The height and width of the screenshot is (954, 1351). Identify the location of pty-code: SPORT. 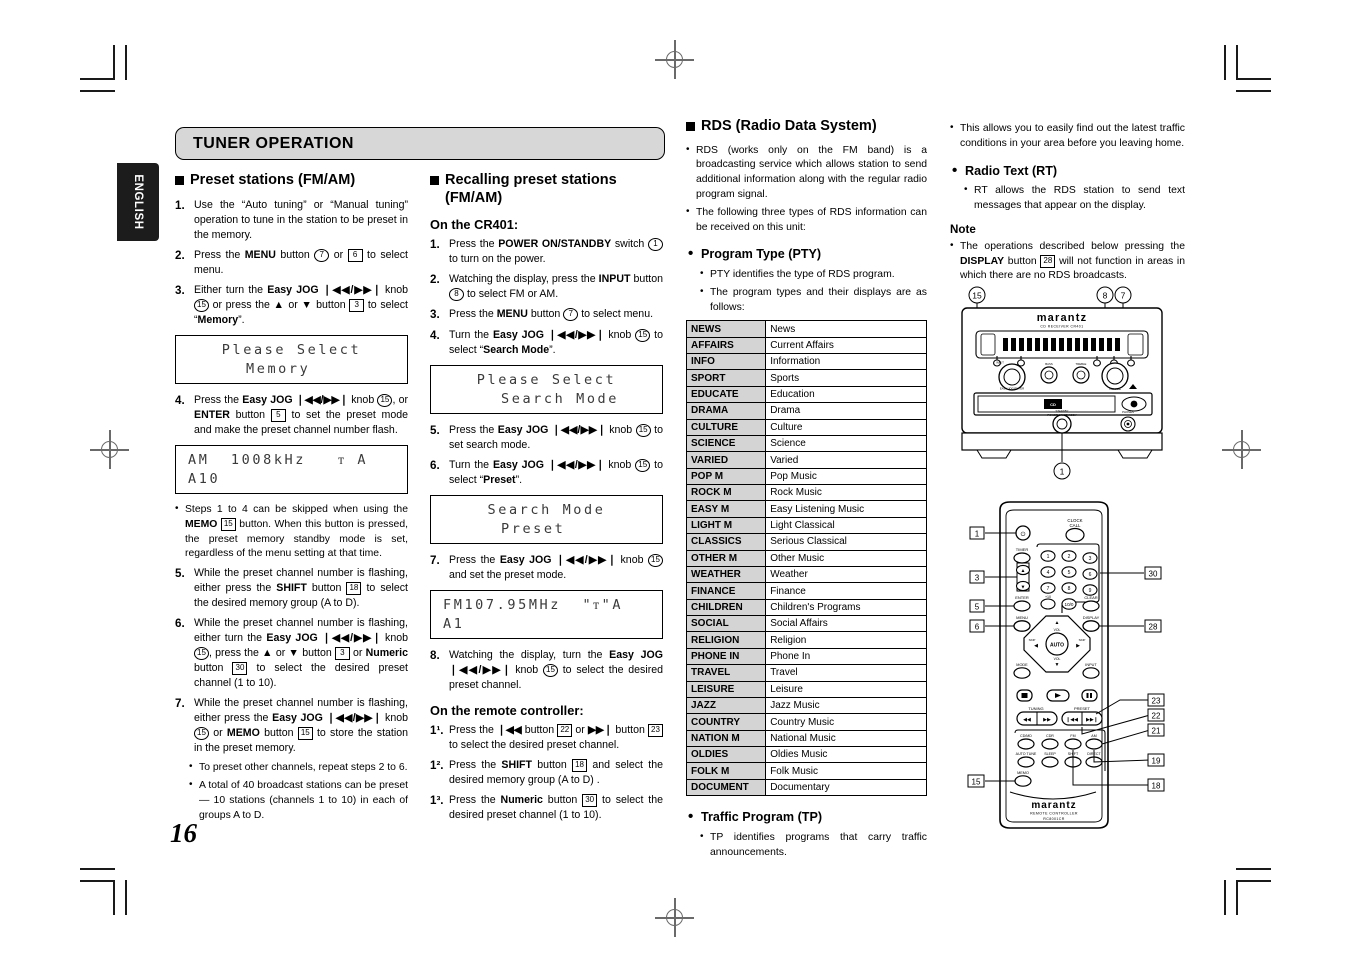
(726, 378).